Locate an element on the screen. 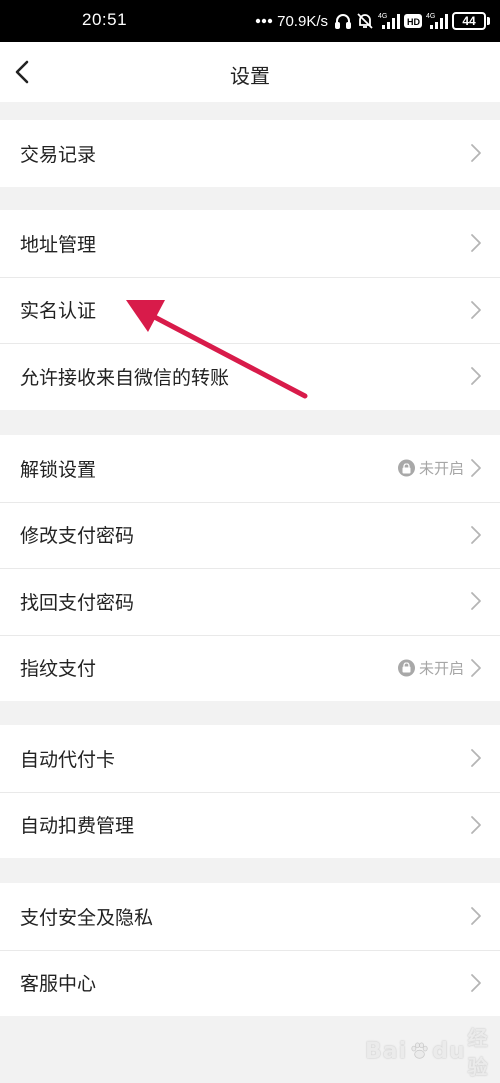  row-label: 自动代付卡 is located at coordinates (68, 759).